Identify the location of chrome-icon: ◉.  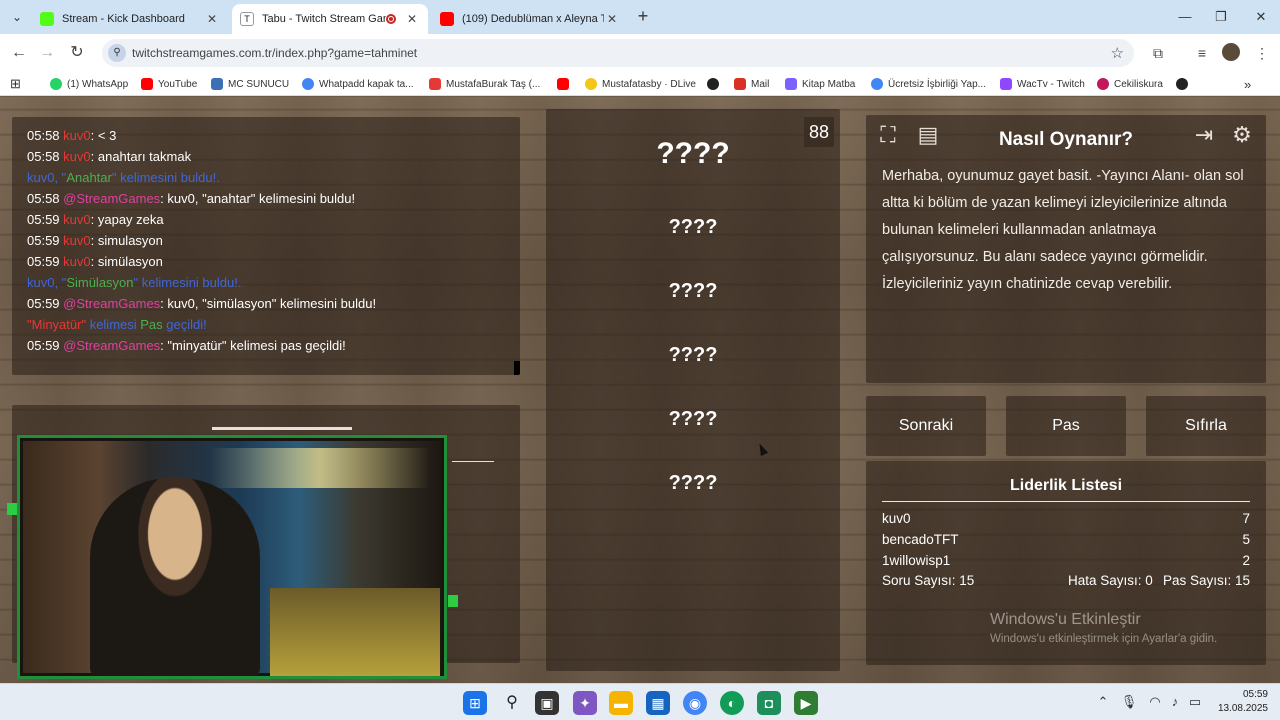
(695, 703).